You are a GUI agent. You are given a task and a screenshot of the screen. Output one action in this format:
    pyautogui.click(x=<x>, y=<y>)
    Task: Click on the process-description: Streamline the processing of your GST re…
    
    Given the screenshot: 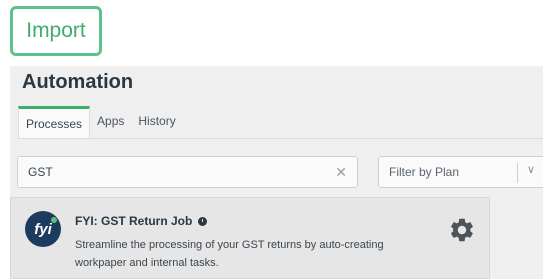 What is the action you would take?
    pyautogui.click(x=229, y=254)
    